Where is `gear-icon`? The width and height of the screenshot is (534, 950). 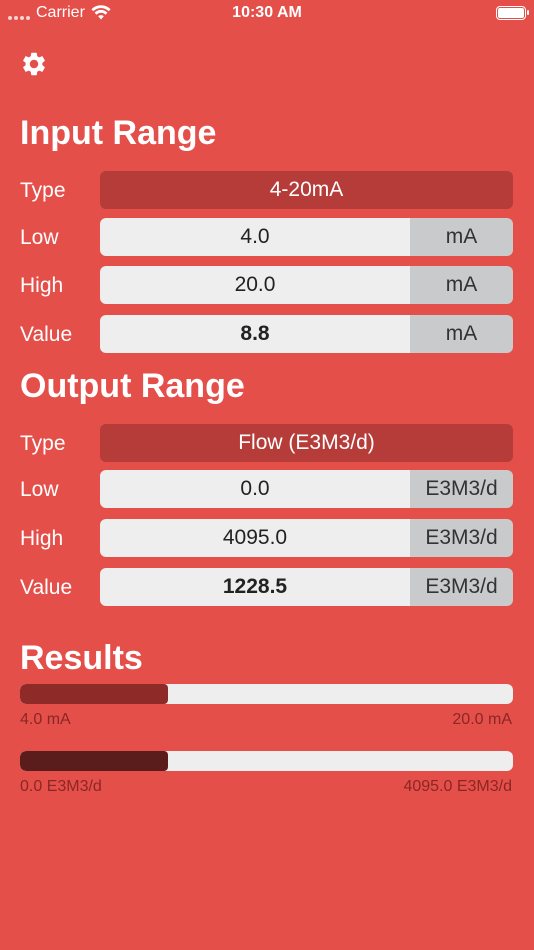
gear-icon is located at coordinates (34, 64).